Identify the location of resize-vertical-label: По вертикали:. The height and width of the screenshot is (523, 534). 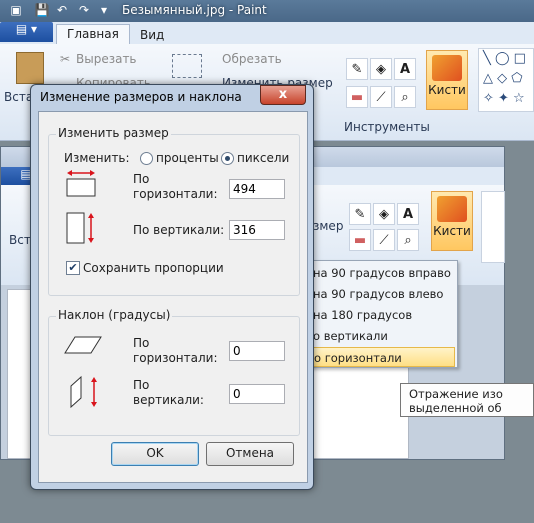
(179, 230).